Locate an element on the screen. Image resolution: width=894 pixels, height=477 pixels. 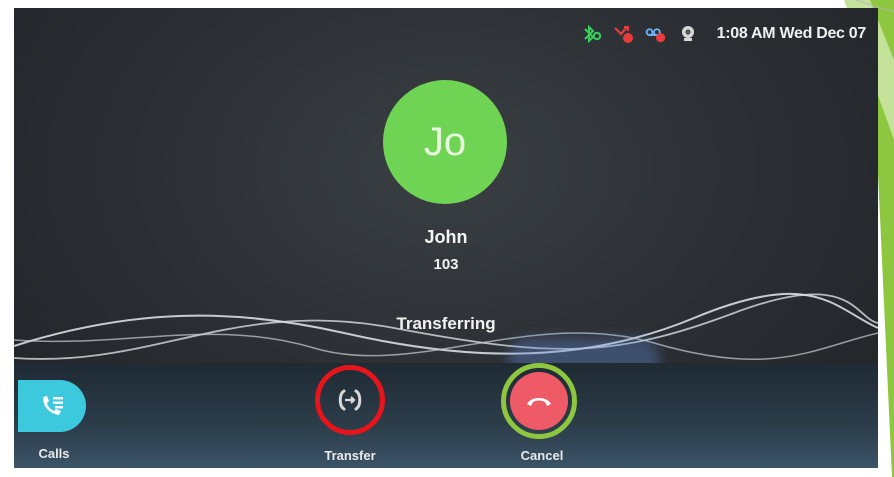
caller-number: 103 is located at coordinates (446, 264).